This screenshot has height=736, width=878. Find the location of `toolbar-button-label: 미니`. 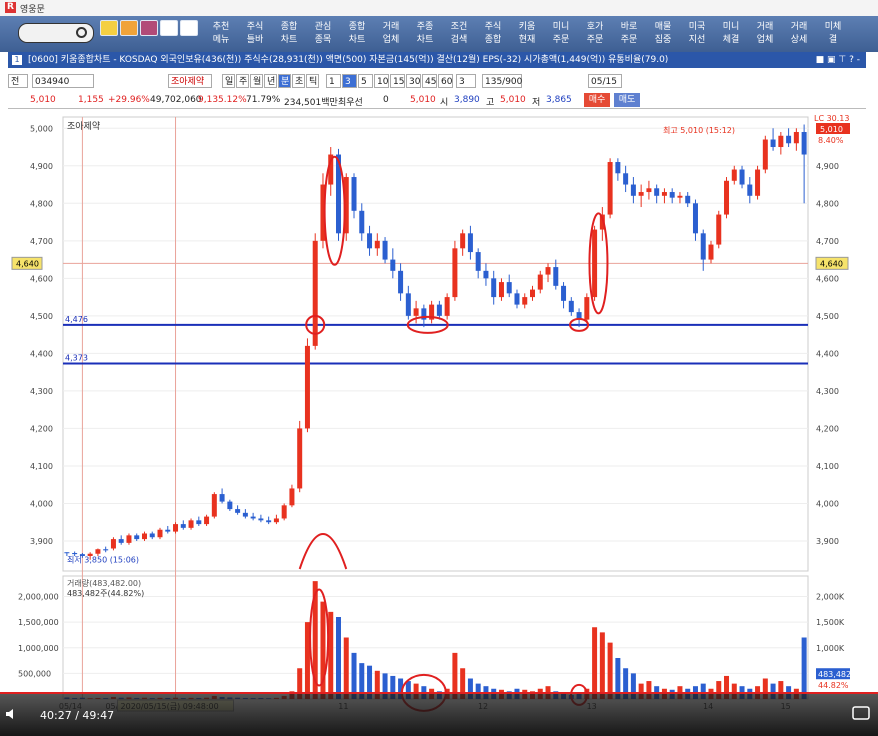

toolbar-button-label: 미니 is located at coordinates (731, 27).